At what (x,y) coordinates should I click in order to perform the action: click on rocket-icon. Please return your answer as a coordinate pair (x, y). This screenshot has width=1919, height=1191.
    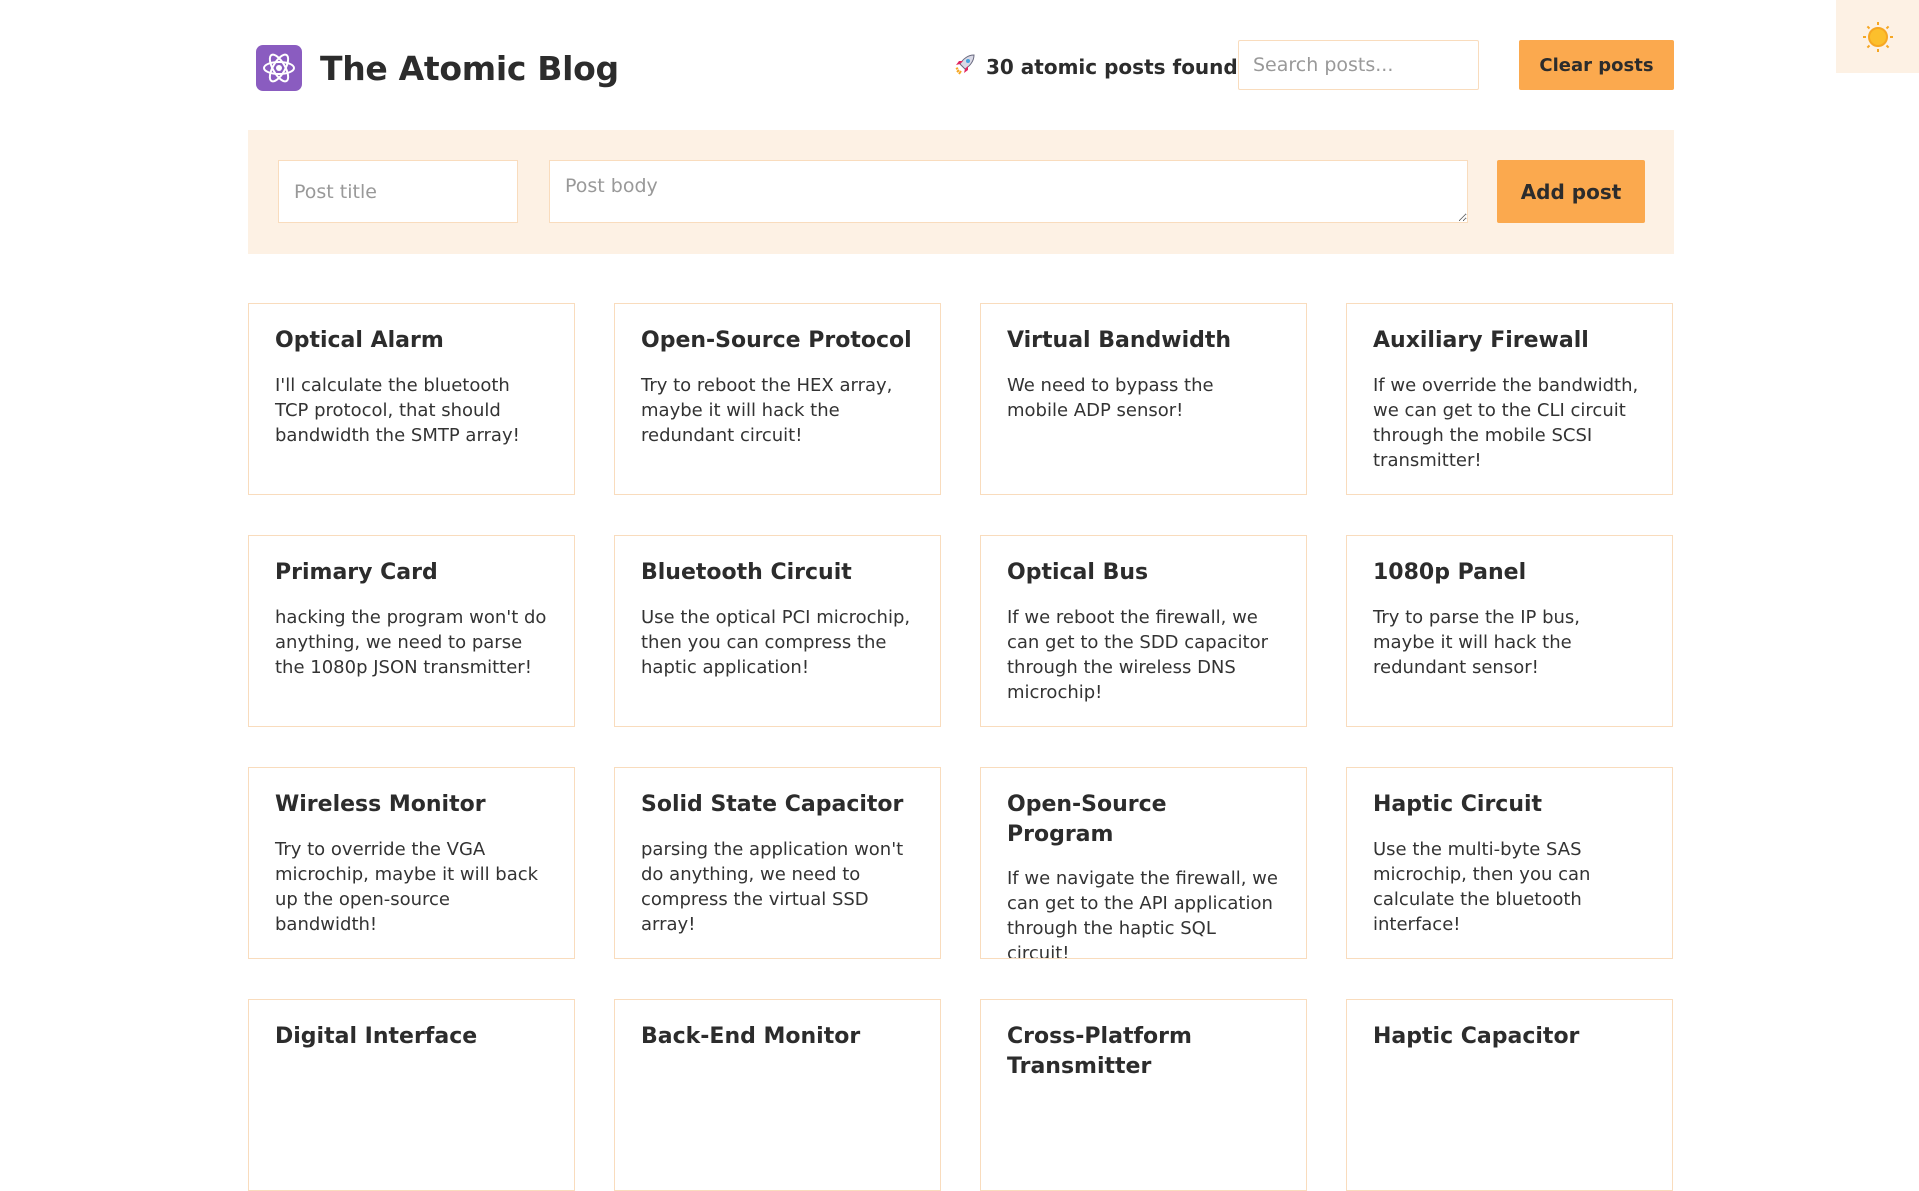
    Looking at the image, I should click on (965, 66).